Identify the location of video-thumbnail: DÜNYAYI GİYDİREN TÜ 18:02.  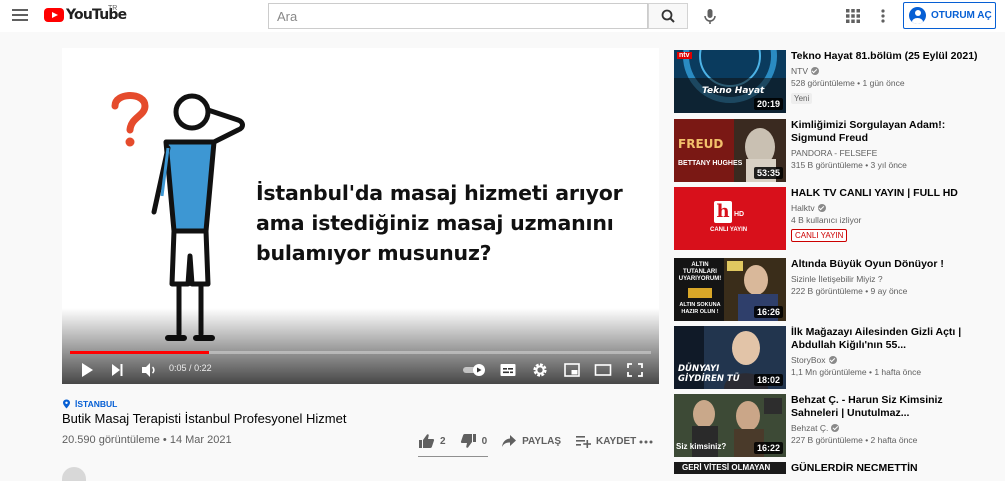
(730, 357).